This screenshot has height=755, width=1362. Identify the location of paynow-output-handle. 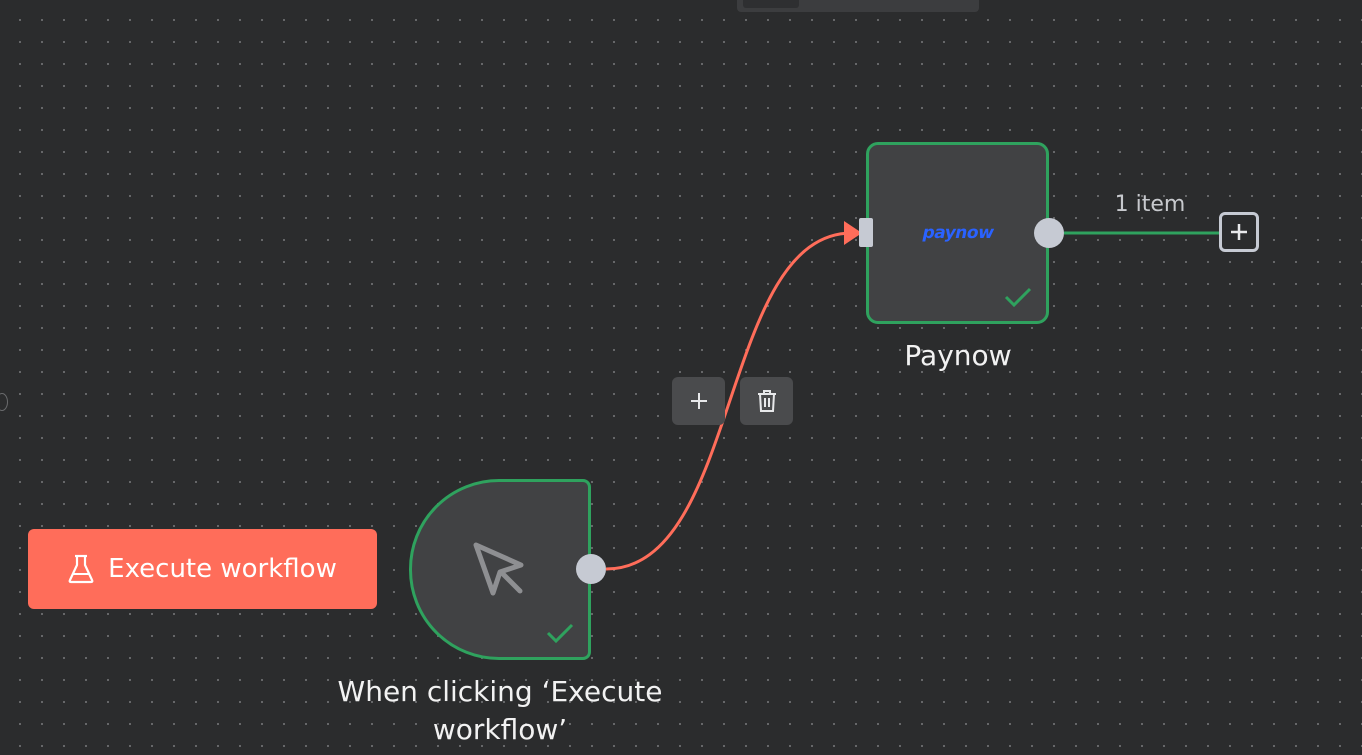
(1049, 233).